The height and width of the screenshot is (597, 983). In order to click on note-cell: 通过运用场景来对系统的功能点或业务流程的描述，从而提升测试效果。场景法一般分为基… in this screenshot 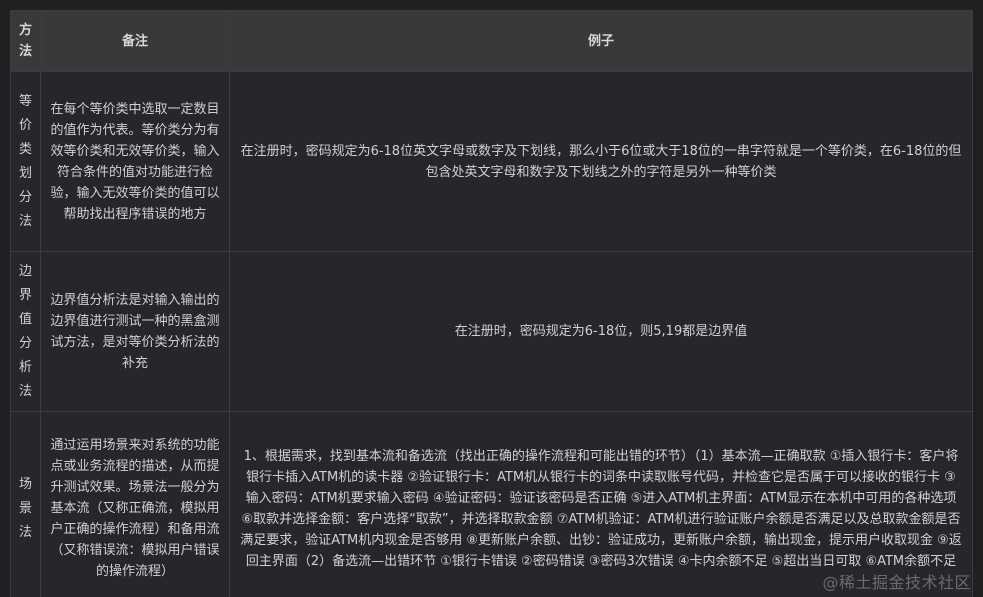, I will do `click(135, 504)`.